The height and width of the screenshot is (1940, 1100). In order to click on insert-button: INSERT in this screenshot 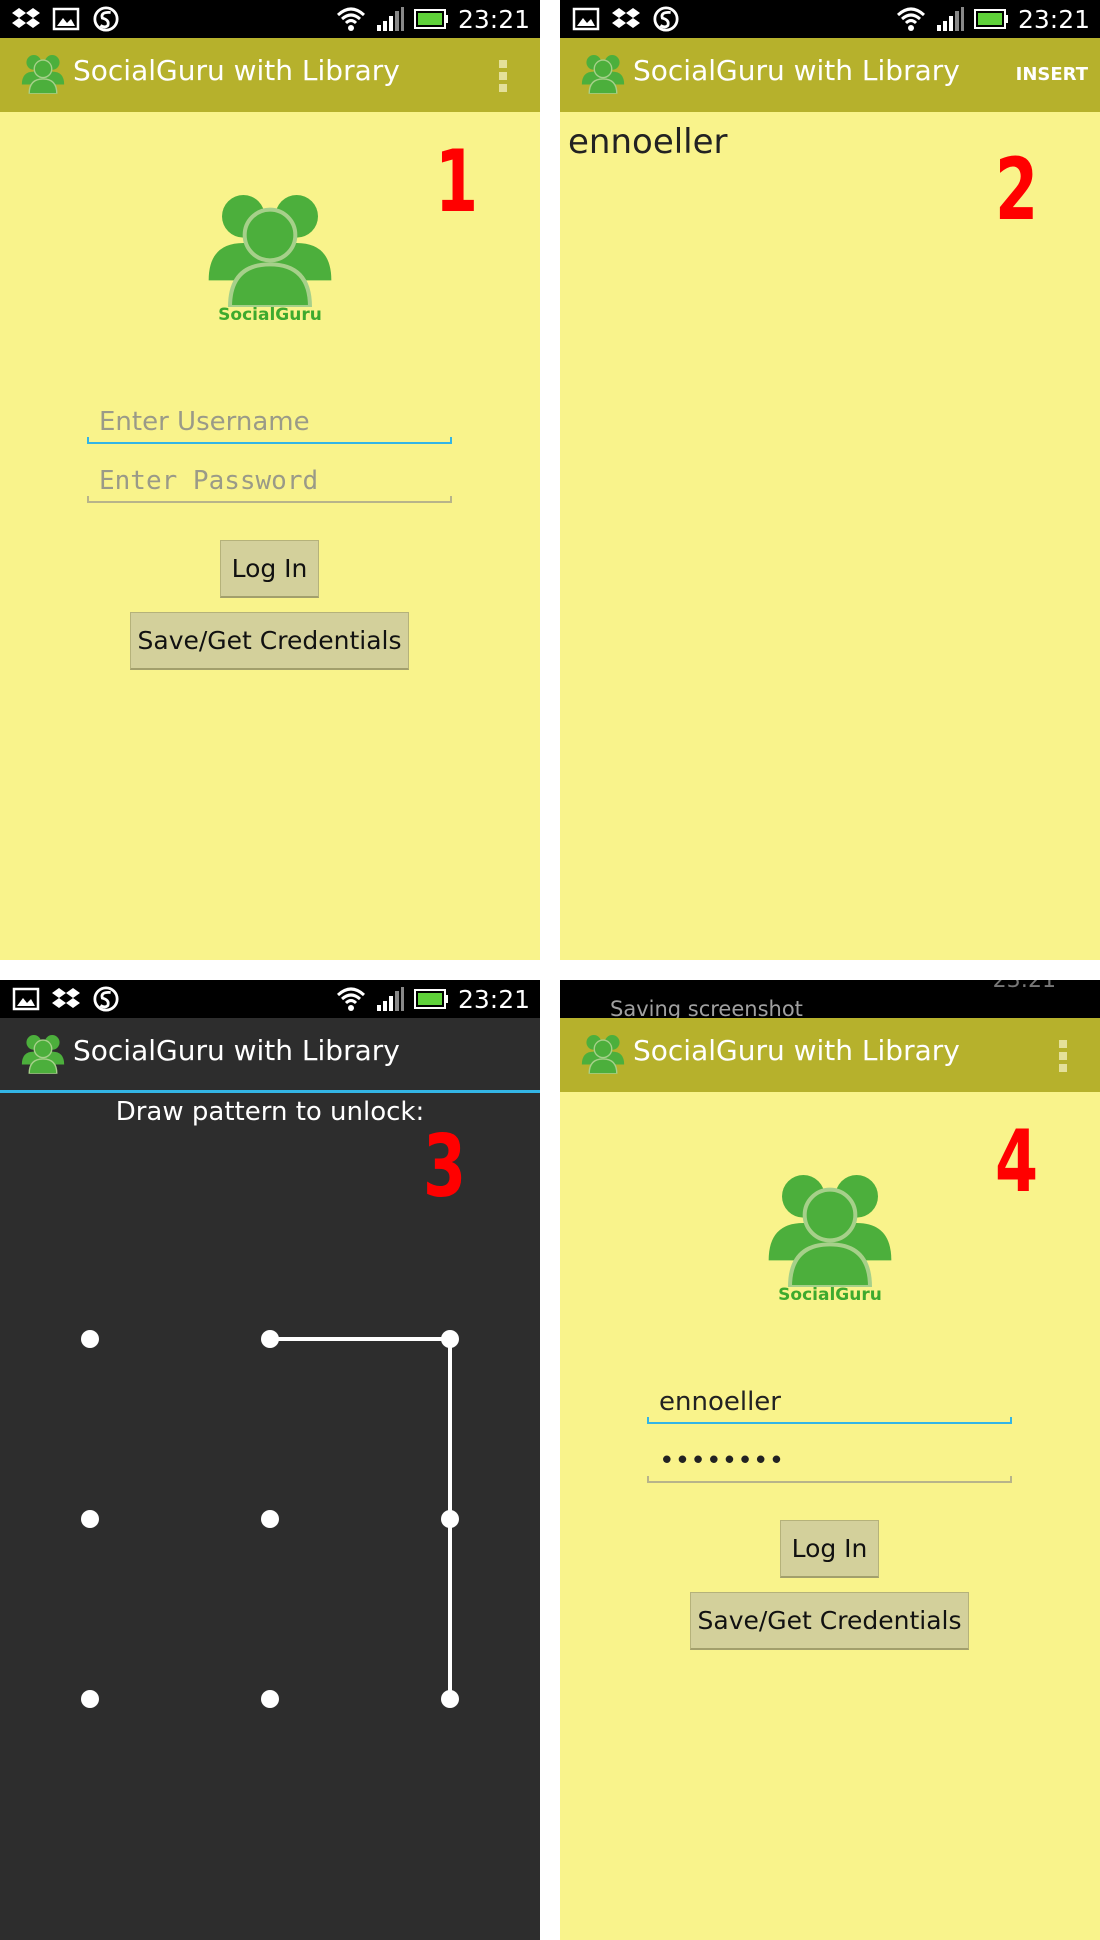, I will do `click(1052, 74)`.